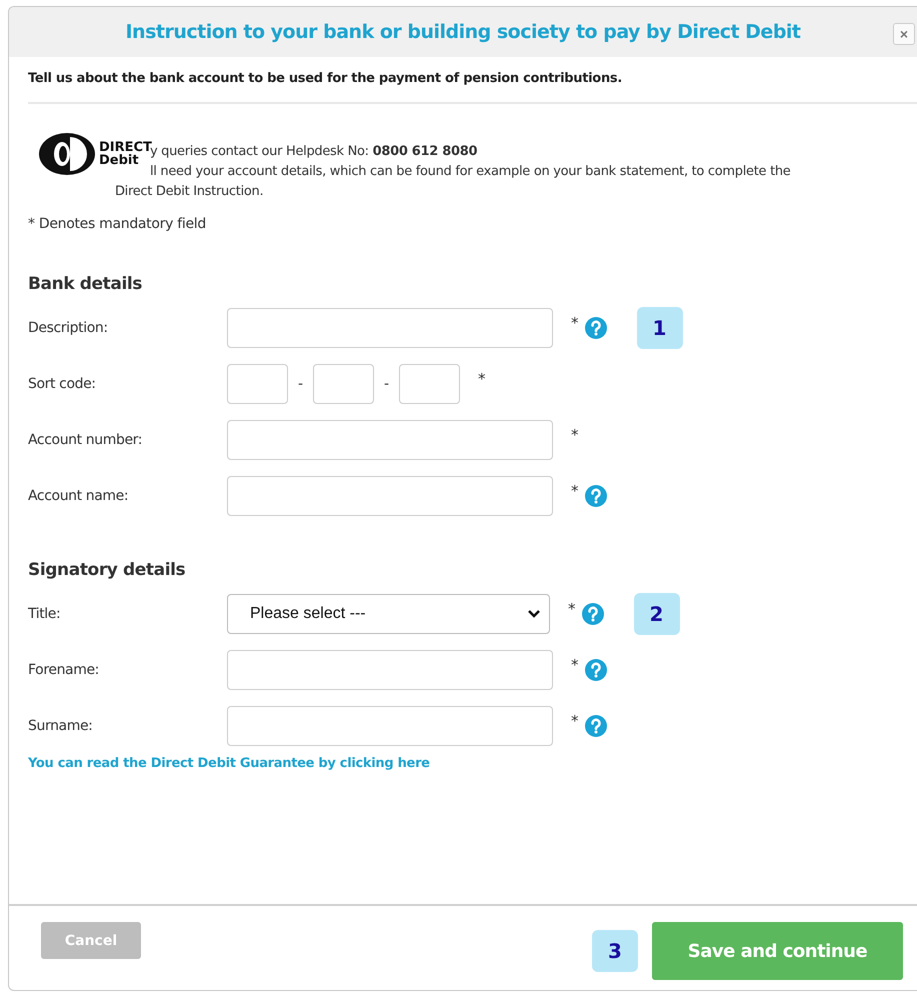 The image size is (917, 997). I want to click on field-label: Title:, so click(45, 614).